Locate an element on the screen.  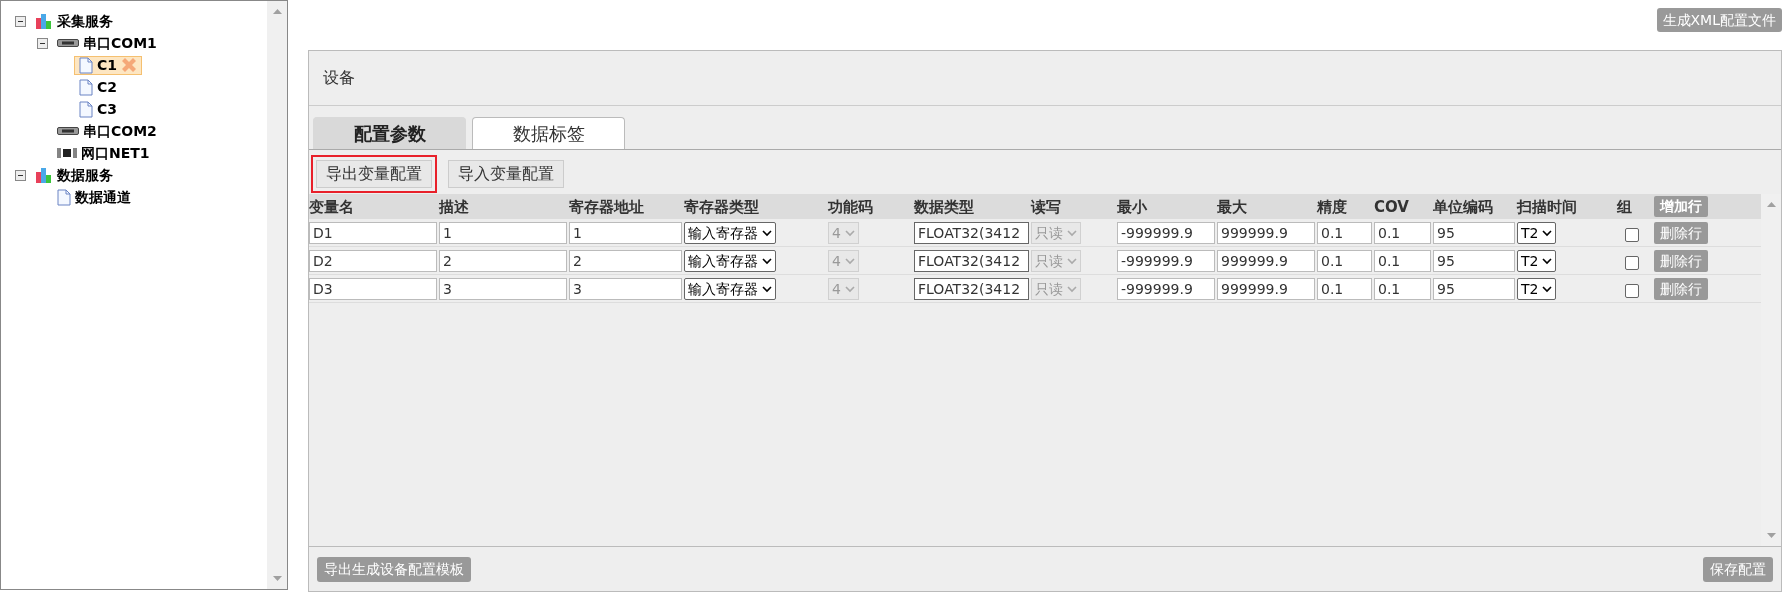
tree-item: 串口COM2 is located at coordinates (107, 131).